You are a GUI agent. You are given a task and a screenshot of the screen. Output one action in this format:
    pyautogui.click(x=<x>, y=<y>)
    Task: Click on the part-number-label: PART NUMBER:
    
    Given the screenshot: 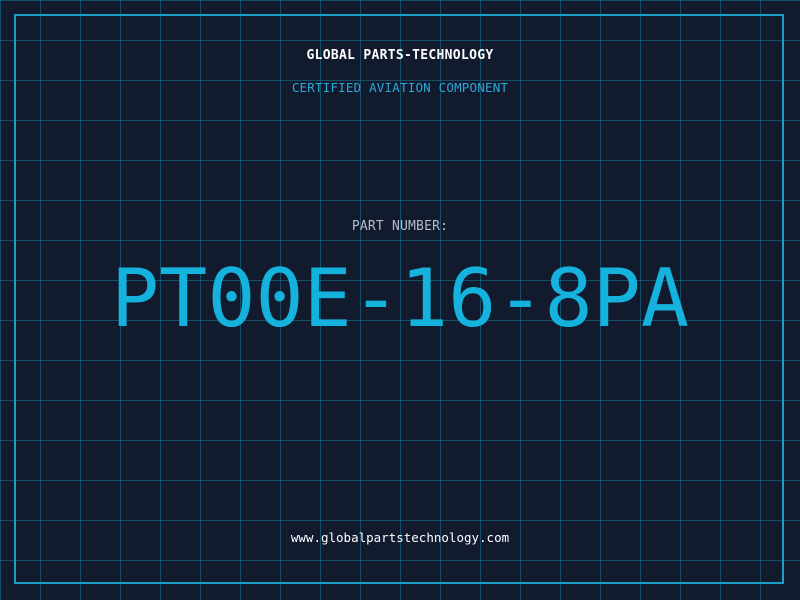 What is the action you would take?
    pyautogui.click(x=400, y=226)
    